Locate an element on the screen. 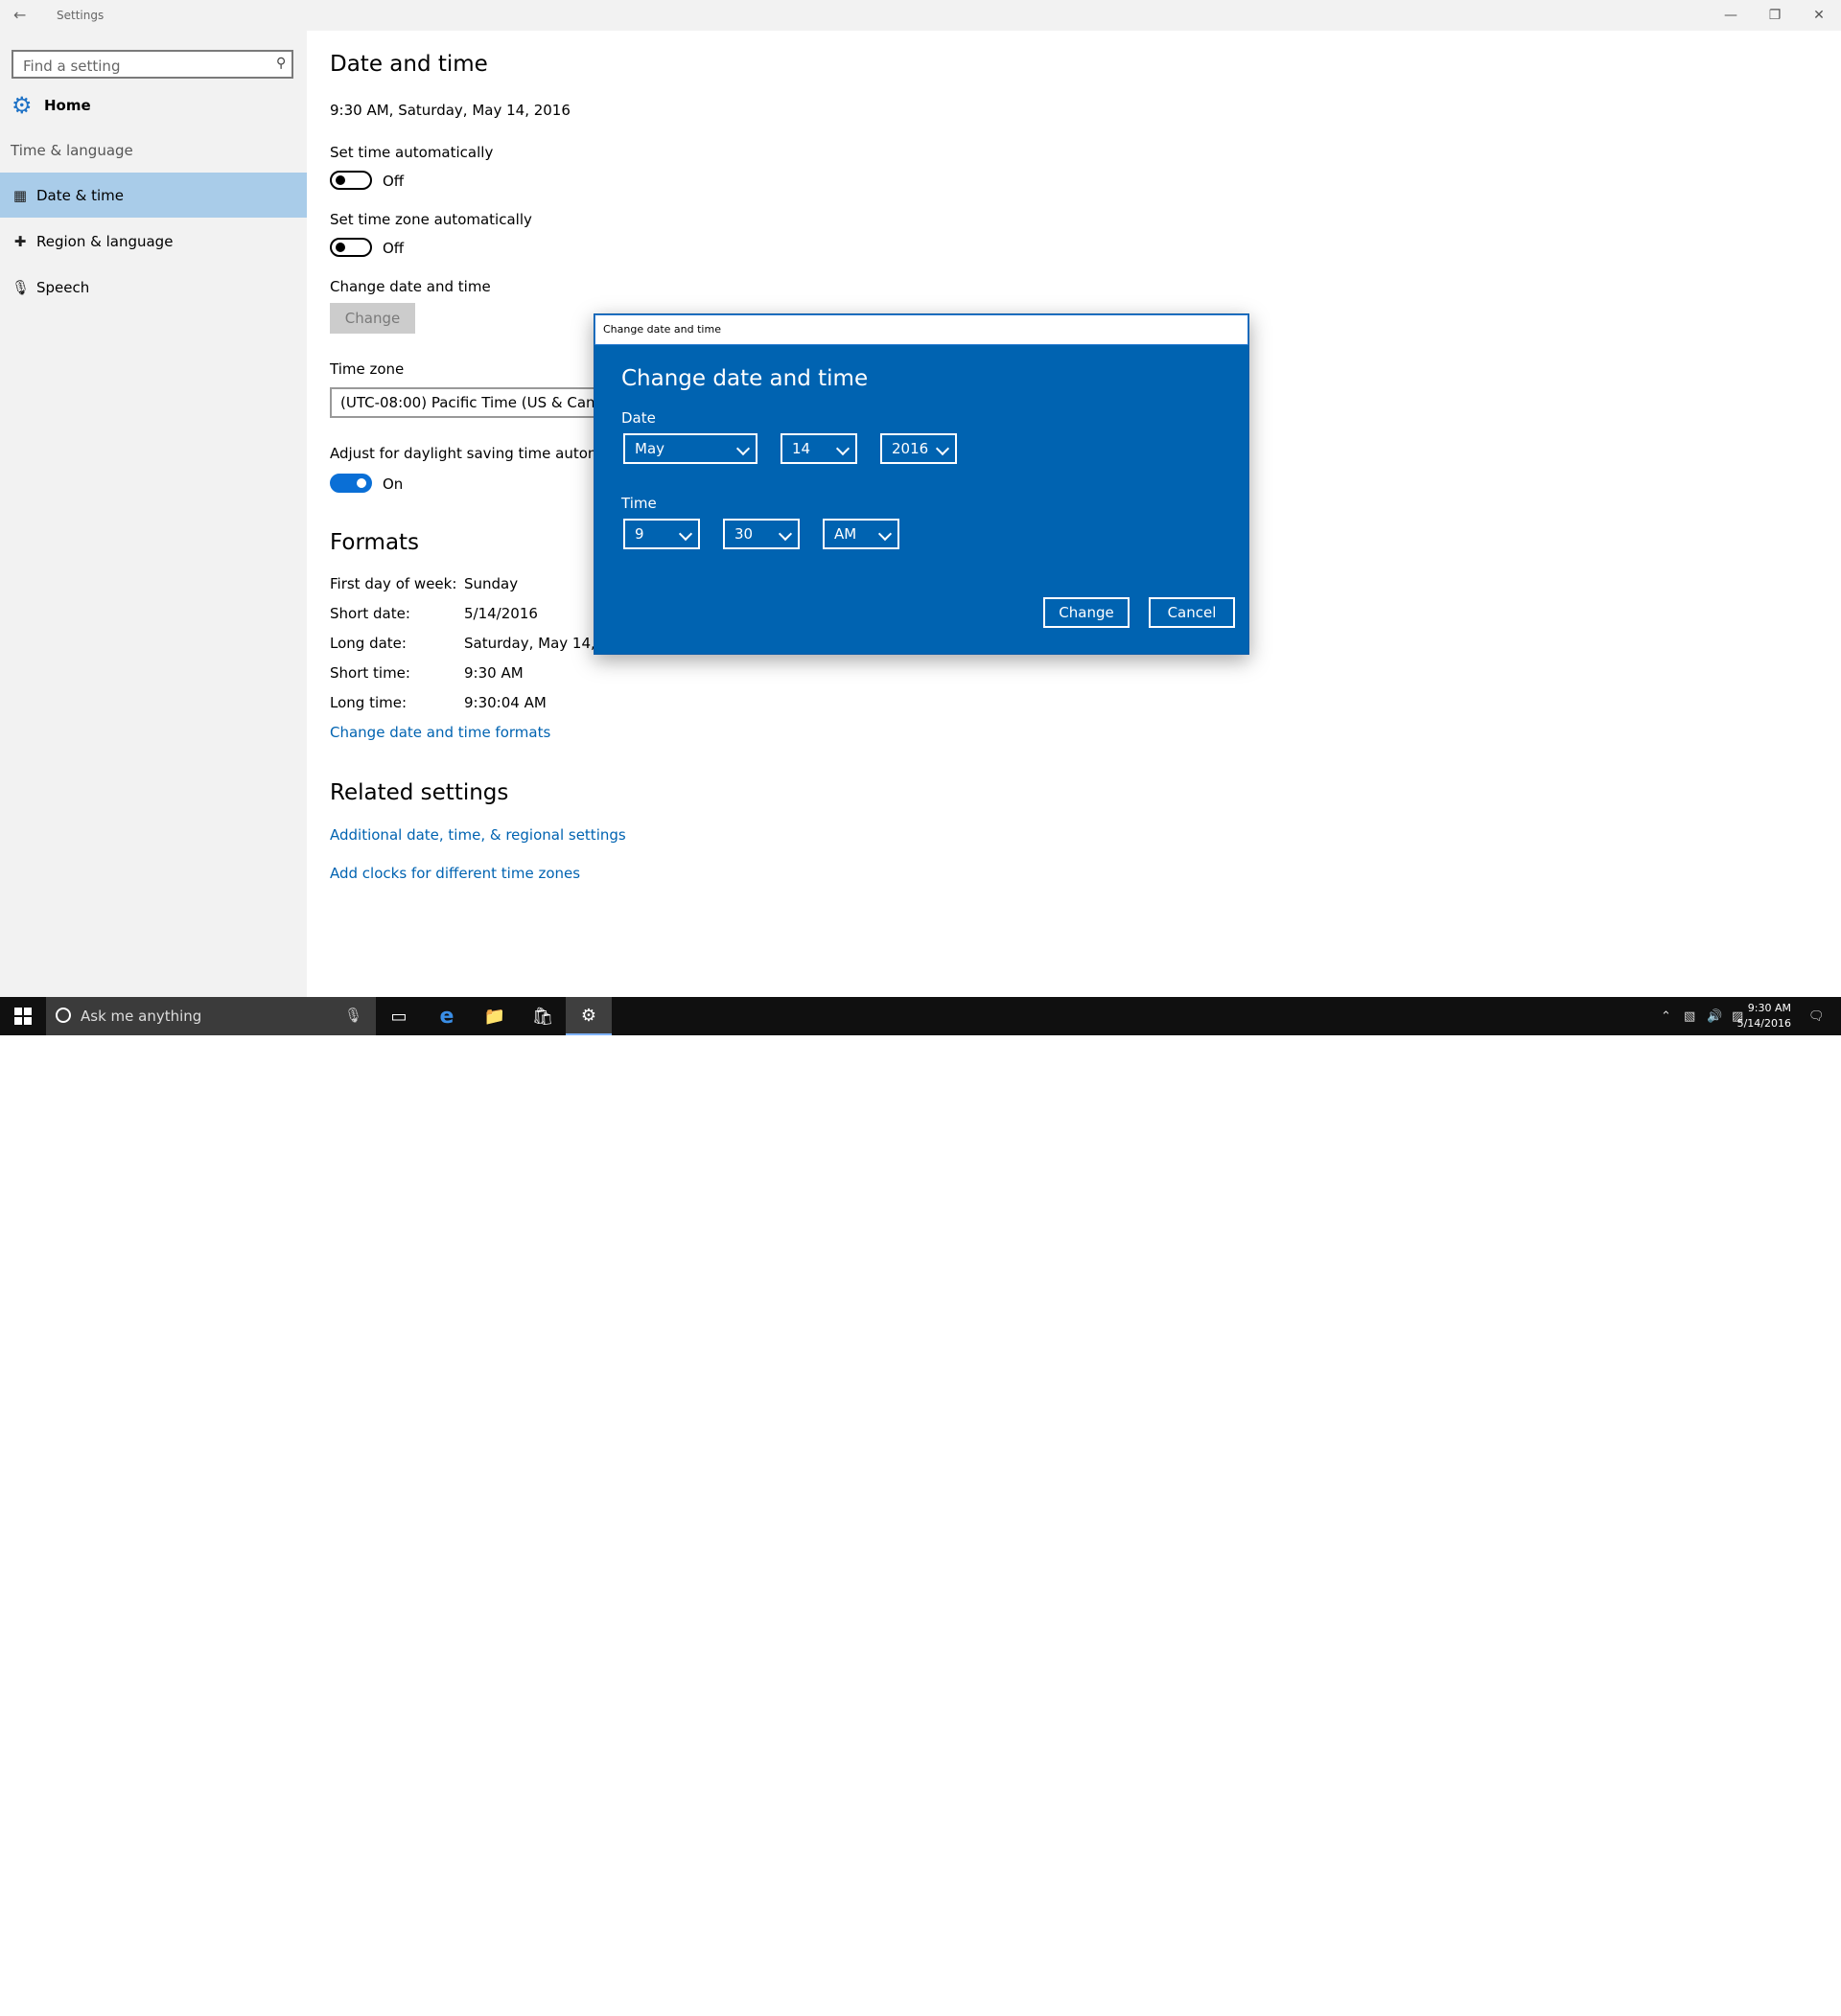 The image size is (1841, 2016). format-label: First day of week: is located at coordinates (393, 583).